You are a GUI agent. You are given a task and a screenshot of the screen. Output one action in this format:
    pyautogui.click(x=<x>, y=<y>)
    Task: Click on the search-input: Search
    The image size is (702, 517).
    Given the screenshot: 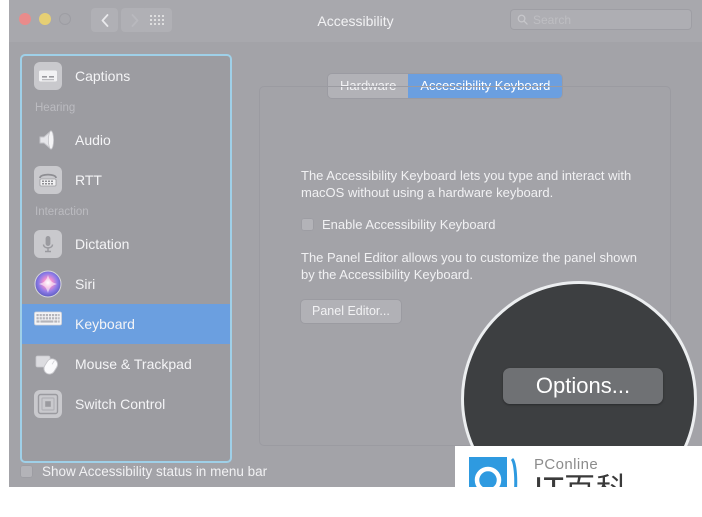 What is the action you would take?
    pyautogui.click(x=601, y=19)
    